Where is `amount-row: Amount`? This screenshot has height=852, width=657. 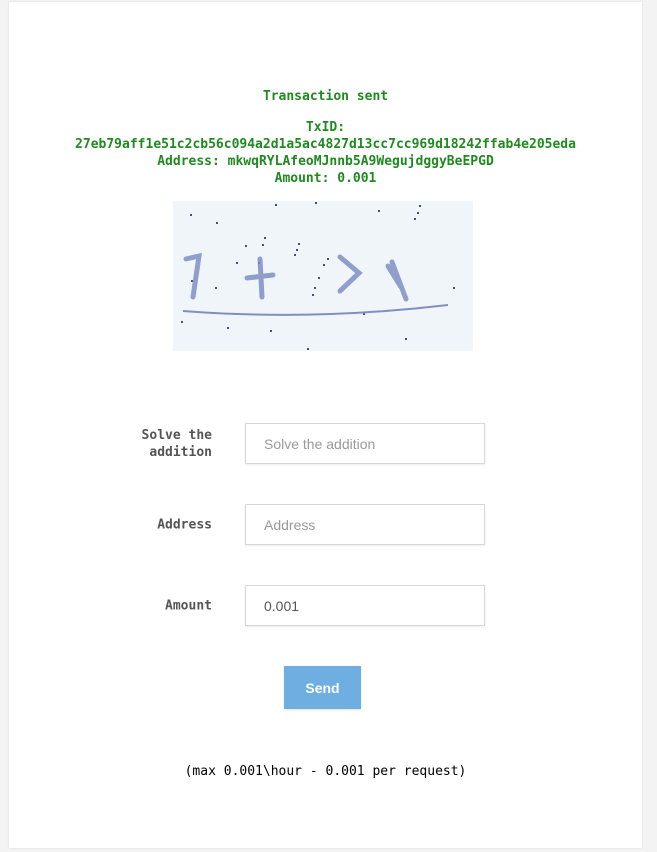 amount-row: Amount is located at coordinates (325, 606).